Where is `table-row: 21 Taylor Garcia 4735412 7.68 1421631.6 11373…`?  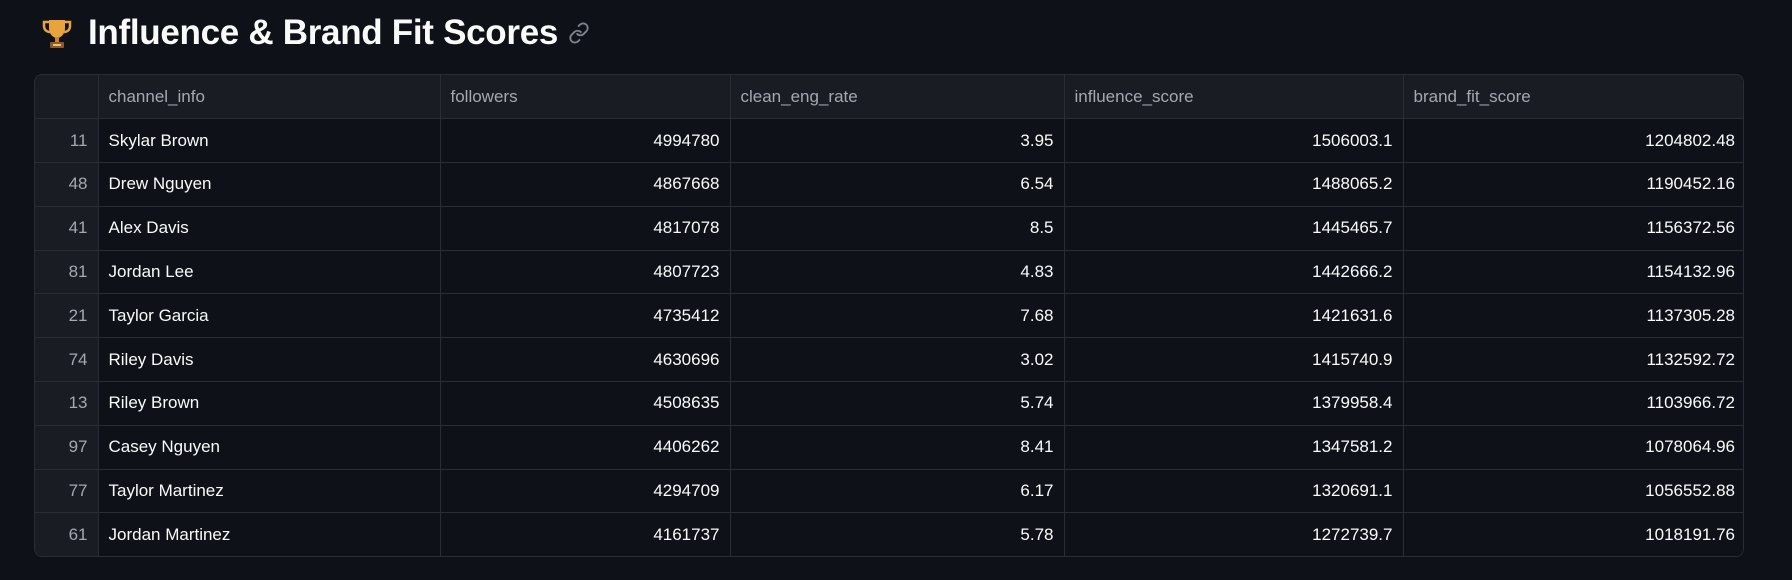
table-row: 21 Taylor Garcia 4735412 7.68 1421631.6 11373… is located at coordinates (889, 316).